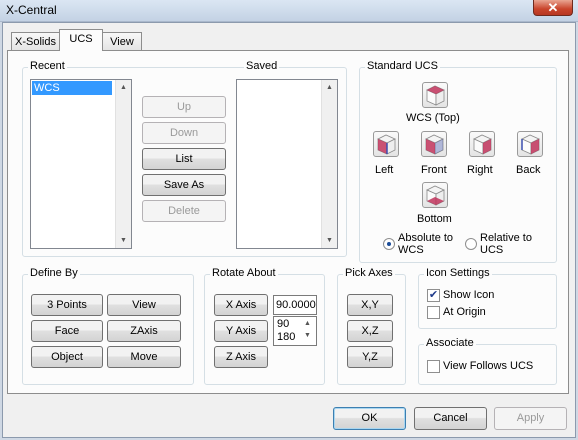  What do you see at coordinates (450, 343) in the screenshot?
I see `associate-label: Associate` at bounding box center [450, 343].